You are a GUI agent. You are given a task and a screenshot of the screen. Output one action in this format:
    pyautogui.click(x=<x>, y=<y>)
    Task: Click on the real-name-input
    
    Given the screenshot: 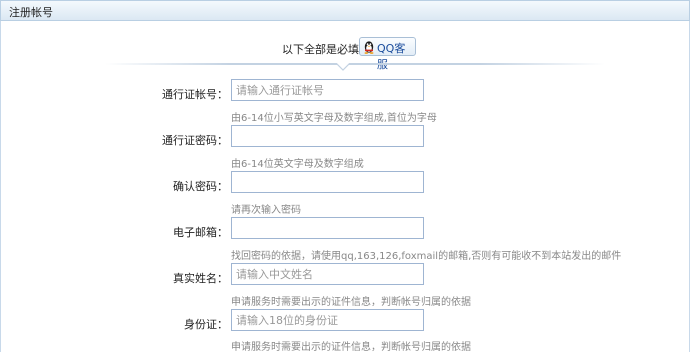 What is the action you would take?
    pyautogui.click(x=327, y=274)
    